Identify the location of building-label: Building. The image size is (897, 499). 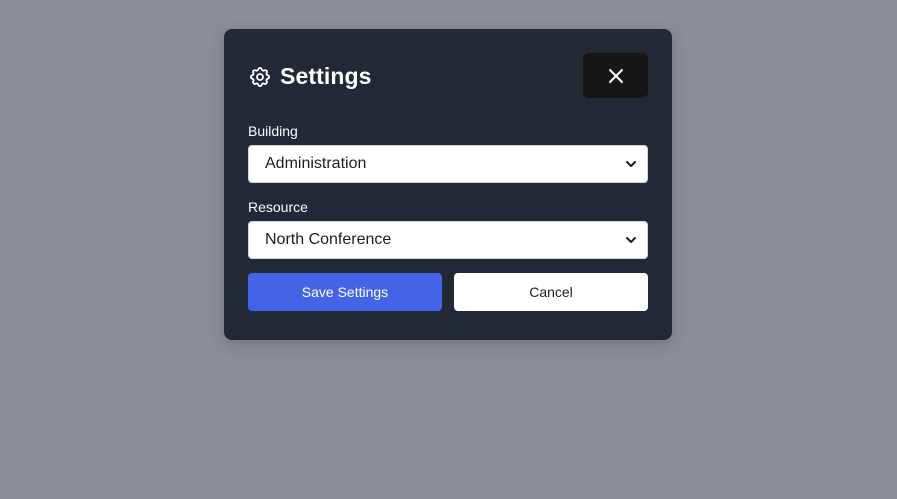
(273, 131).